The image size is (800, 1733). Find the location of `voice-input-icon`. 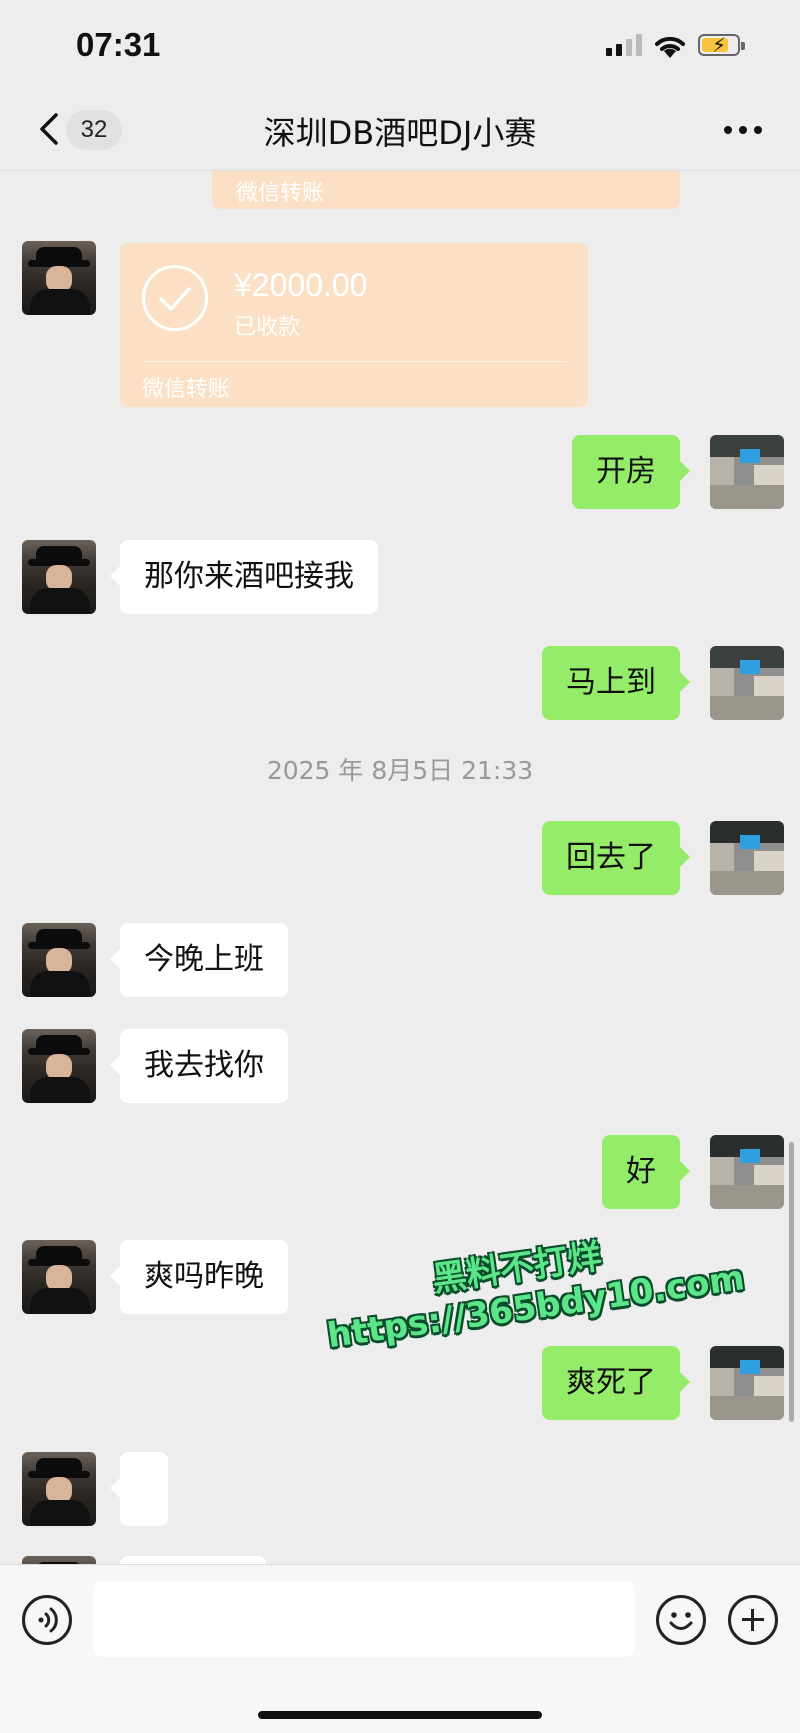

voice-input-icon is located at coordinates (47, 1620).